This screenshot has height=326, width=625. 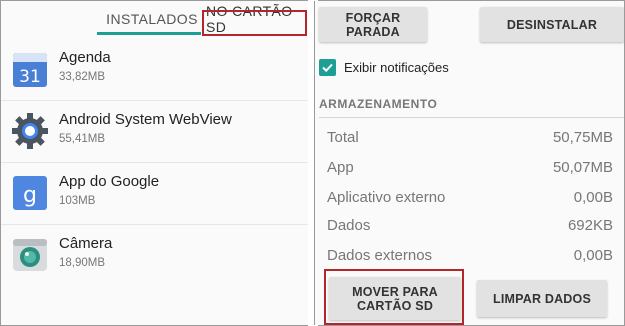 I want to click on storage-label: Total, so click(x=343, y=137).